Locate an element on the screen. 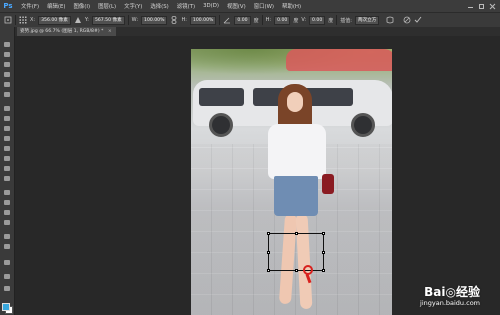 This screenshot has width=500, height=315. triangle-icon is located at coordinates (78, 20).